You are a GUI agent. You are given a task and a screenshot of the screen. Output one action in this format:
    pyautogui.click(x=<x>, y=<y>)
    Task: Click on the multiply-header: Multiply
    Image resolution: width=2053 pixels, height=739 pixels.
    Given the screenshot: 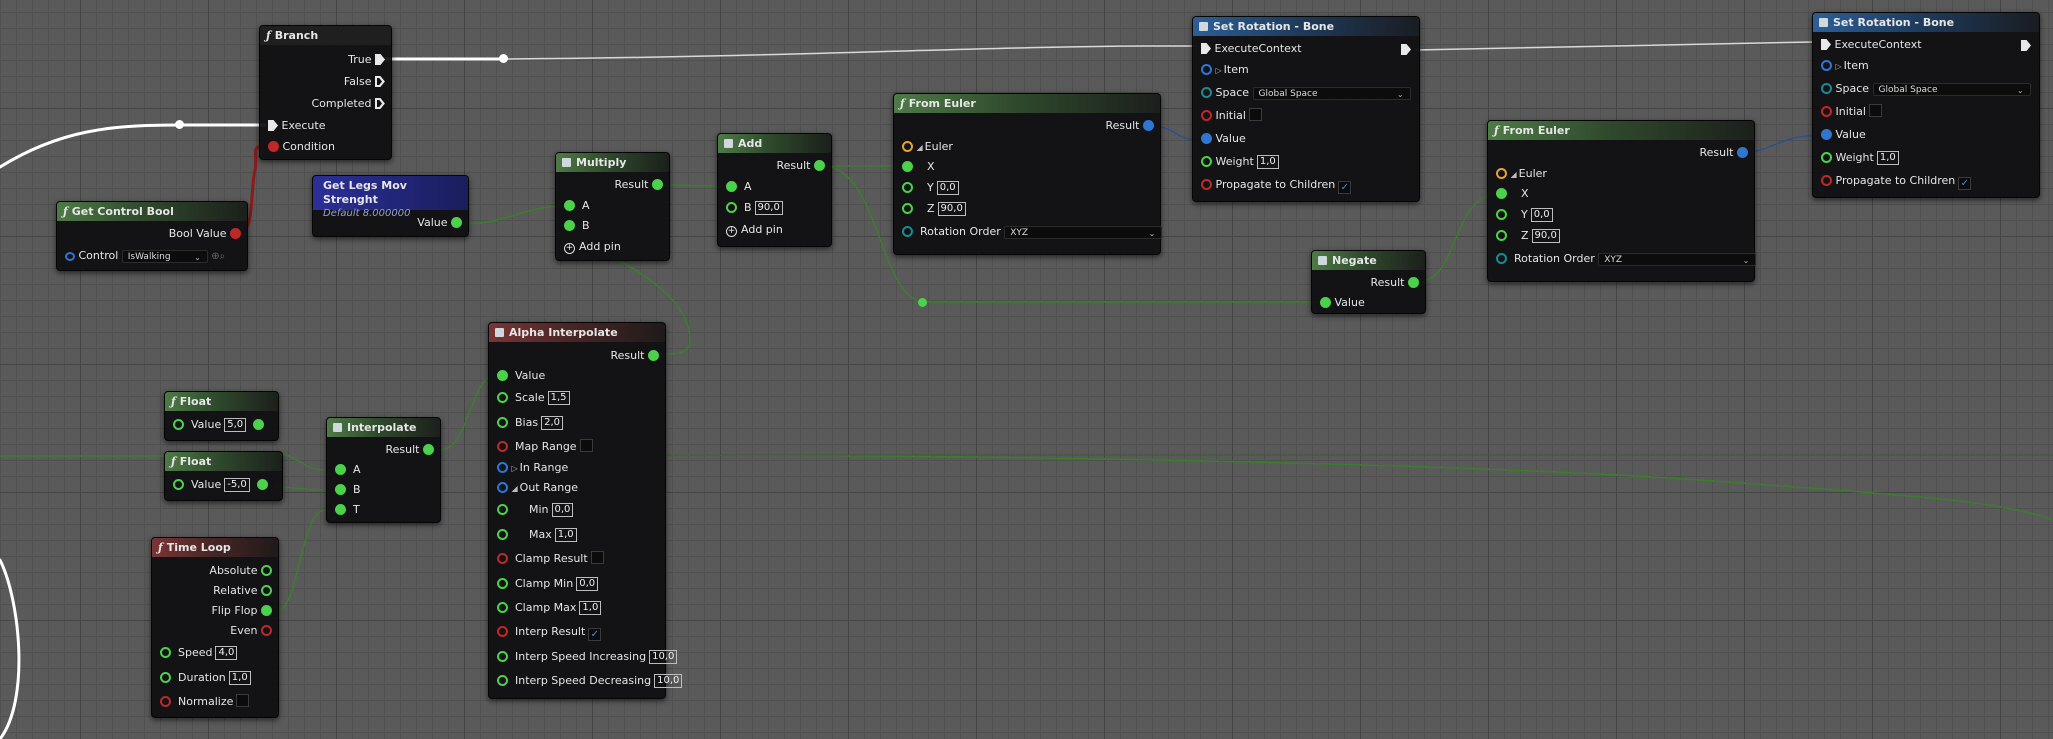 What is the action you would take?
    pyautogui.click(x=612, y=162)
    